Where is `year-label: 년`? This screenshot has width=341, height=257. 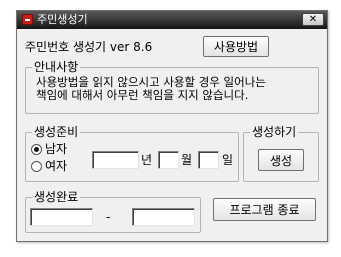 year-label: 년 is located at coordinates (147, 160).